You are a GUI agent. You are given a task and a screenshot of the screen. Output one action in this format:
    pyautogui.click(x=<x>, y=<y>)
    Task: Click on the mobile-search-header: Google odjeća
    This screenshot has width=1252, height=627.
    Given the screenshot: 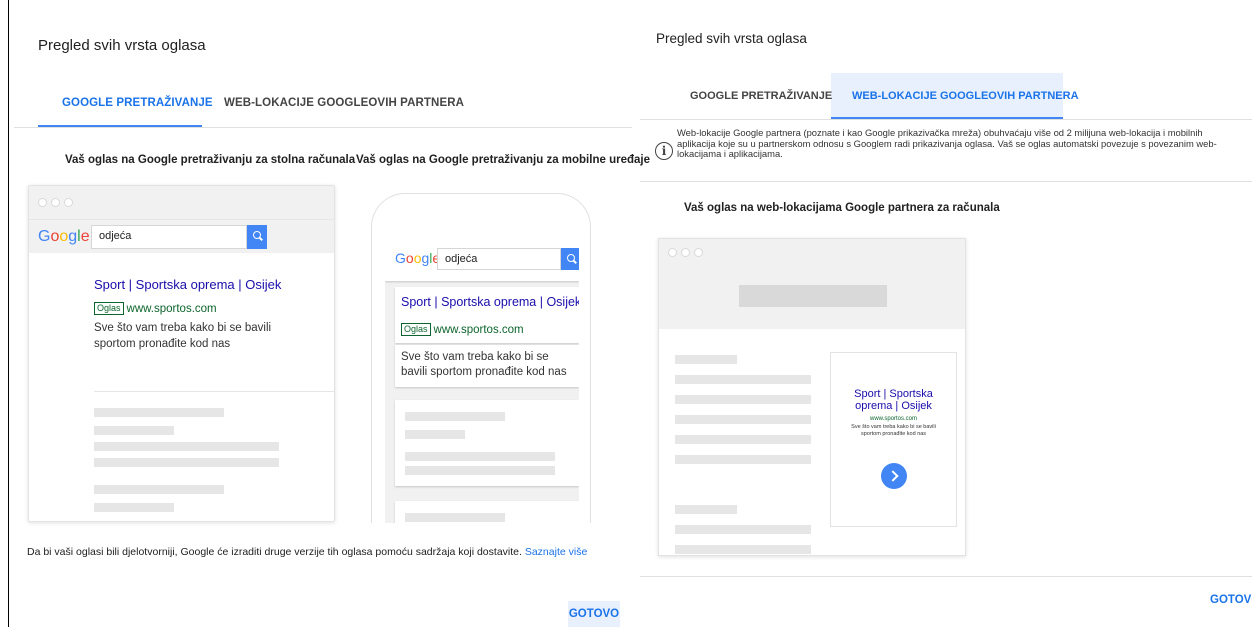 What is the action you would take?
    pyautogui.click(x=482, y=259)
    